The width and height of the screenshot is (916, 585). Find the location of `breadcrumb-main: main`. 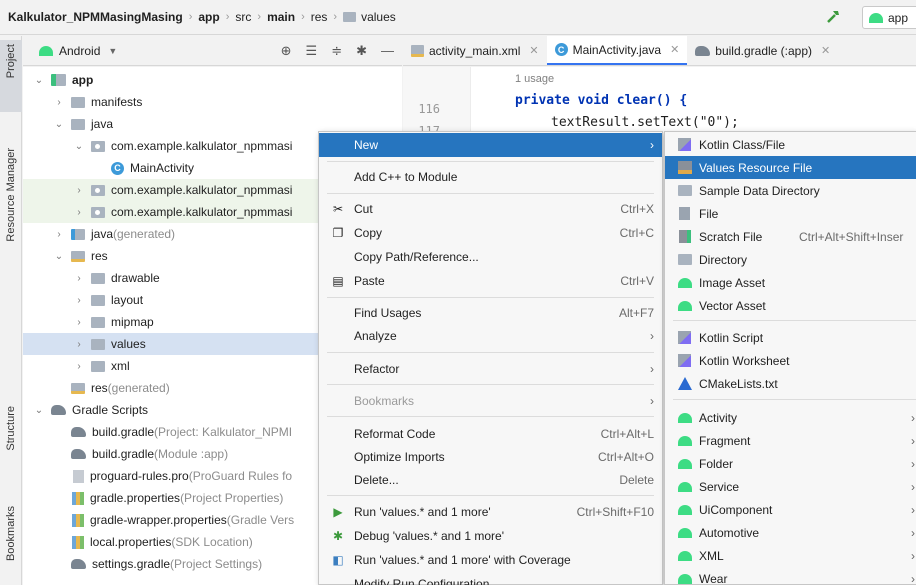

breadcrumb-main: main is located at coordinates (281, 17).